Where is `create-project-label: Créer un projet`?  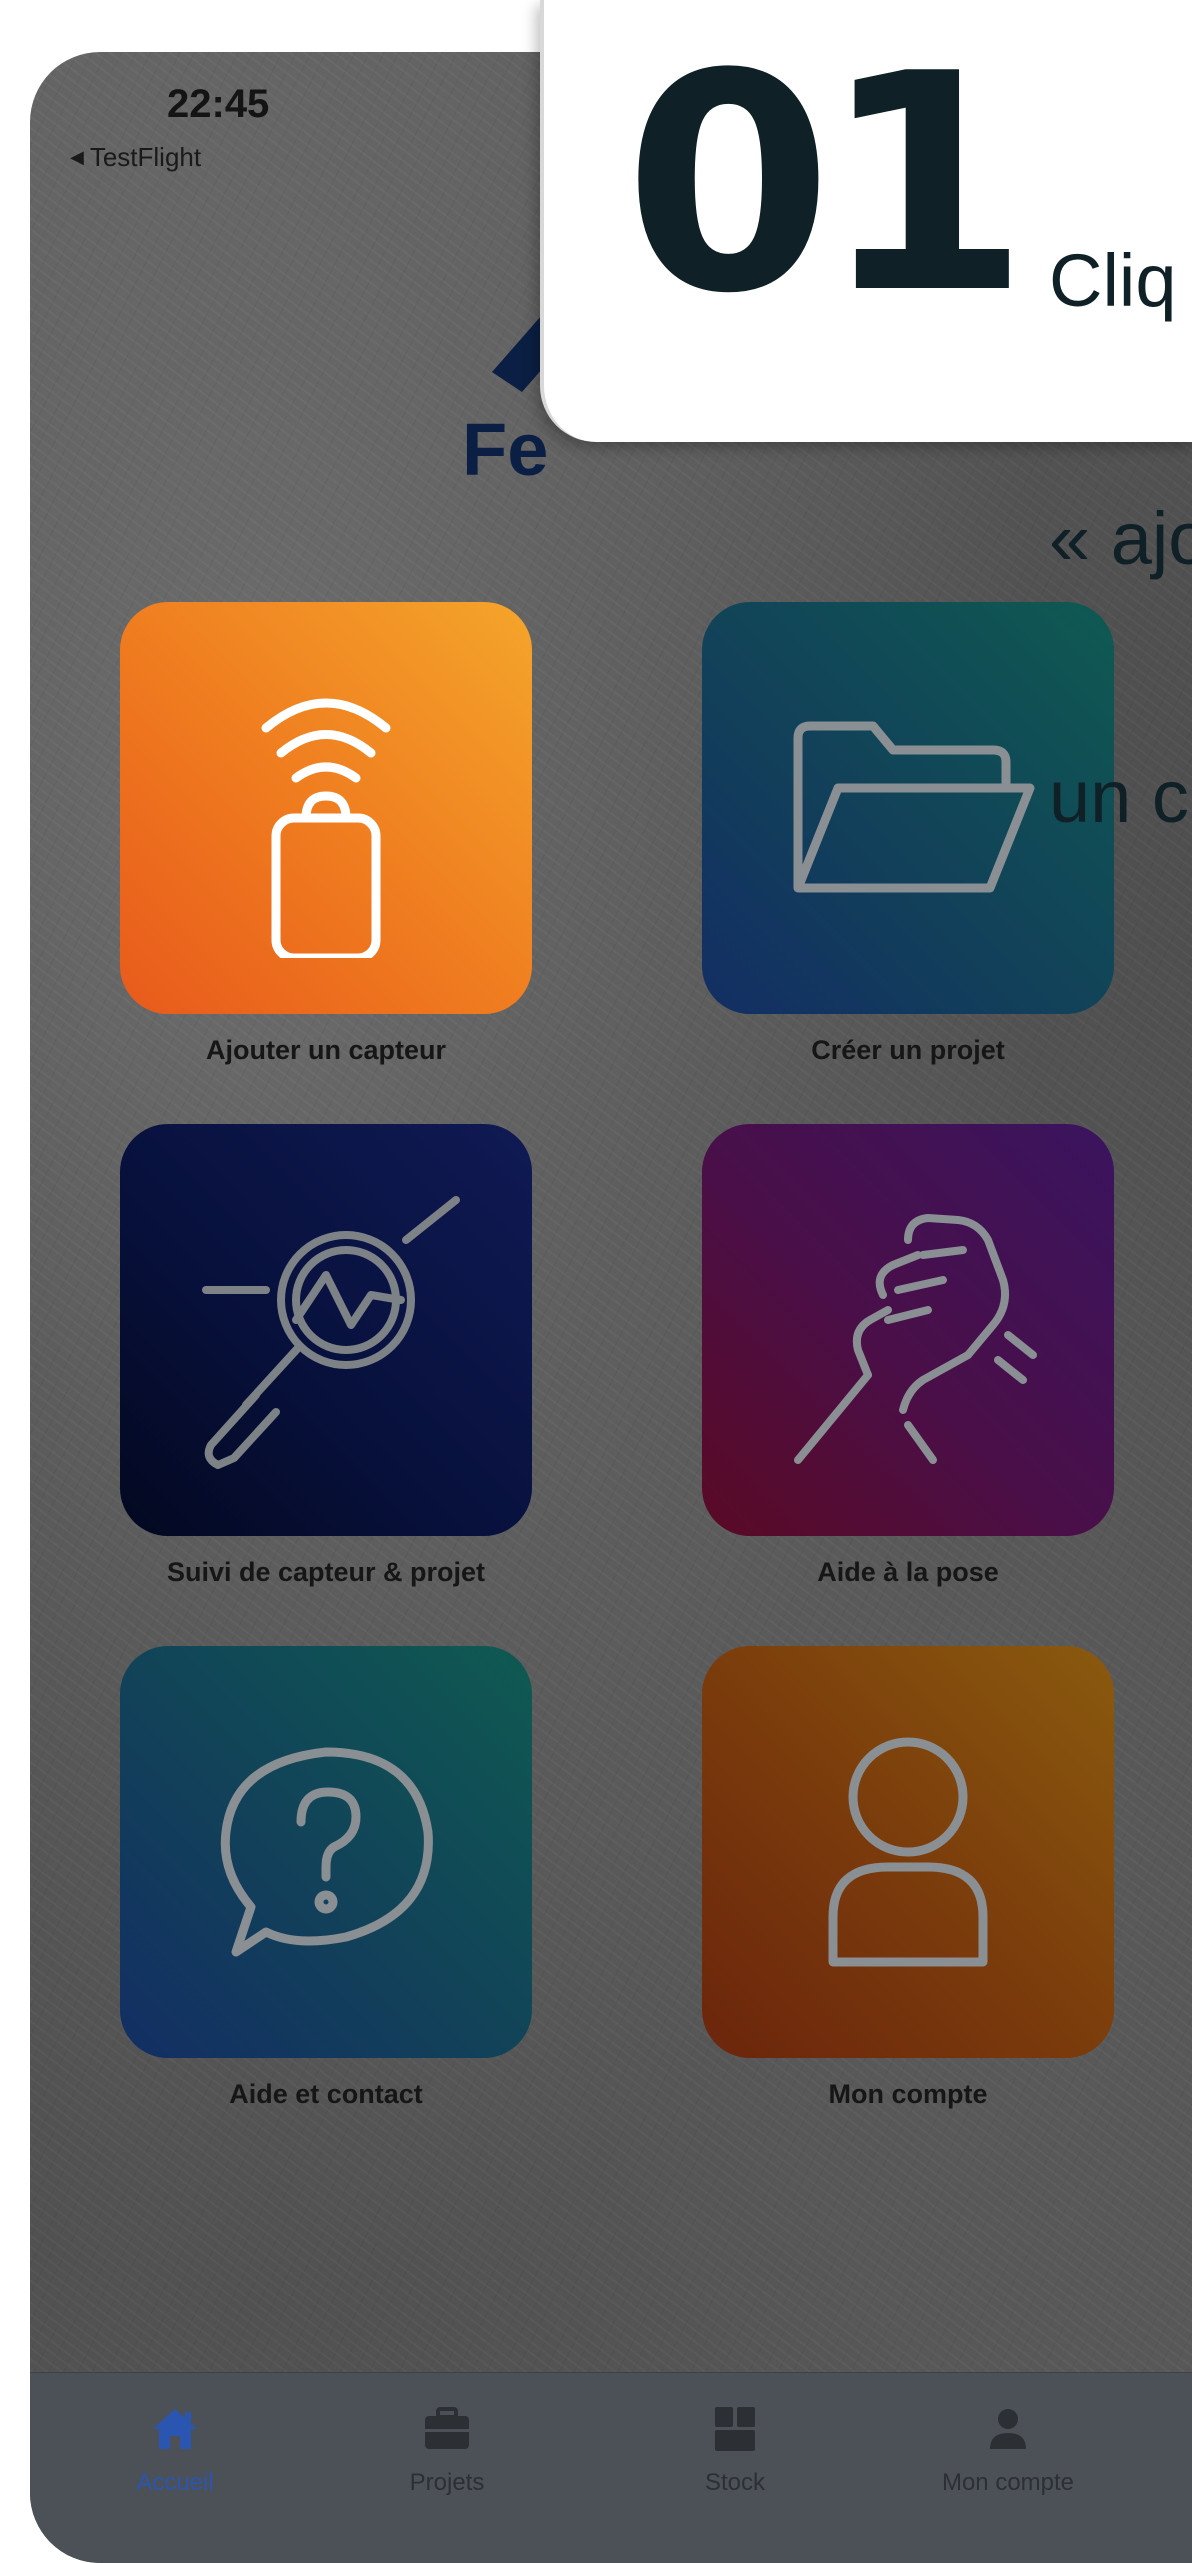 create-project-label: Créer un projet is located at coordinates (908, 1050).